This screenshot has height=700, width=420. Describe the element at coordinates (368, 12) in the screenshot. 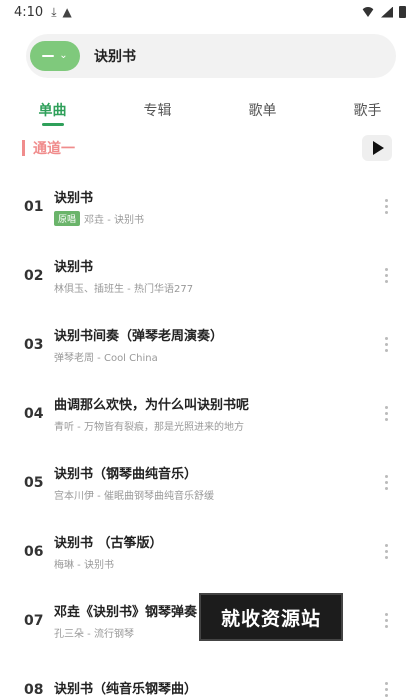

I see `wifi-icon` at that location.